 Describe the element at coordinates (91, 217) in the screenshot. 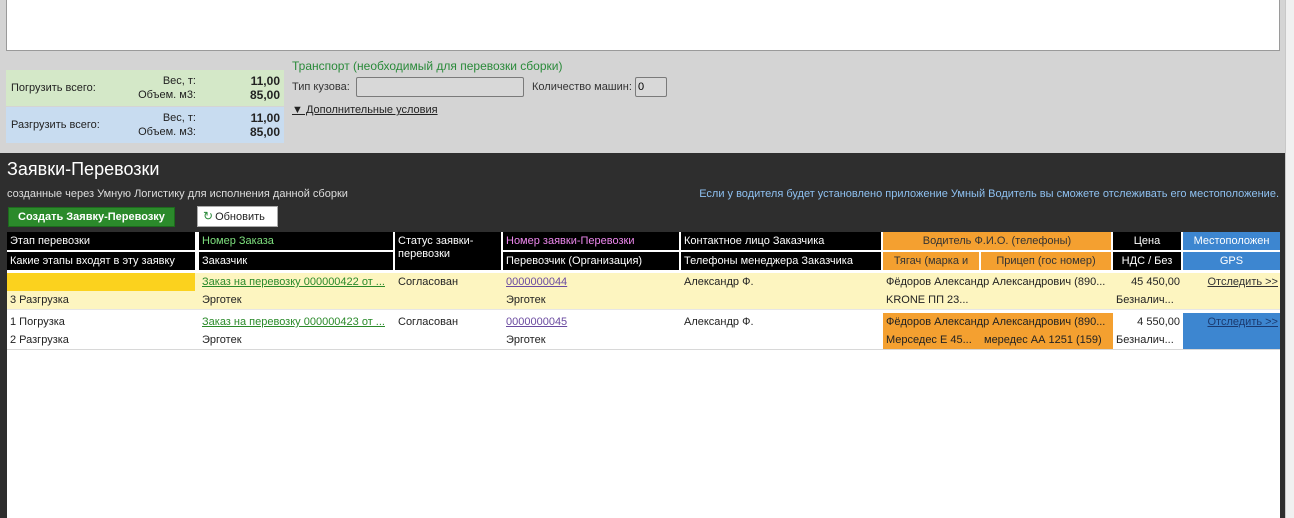

I see `create-request-button: Создать Заявку-Перевозку` at that location.